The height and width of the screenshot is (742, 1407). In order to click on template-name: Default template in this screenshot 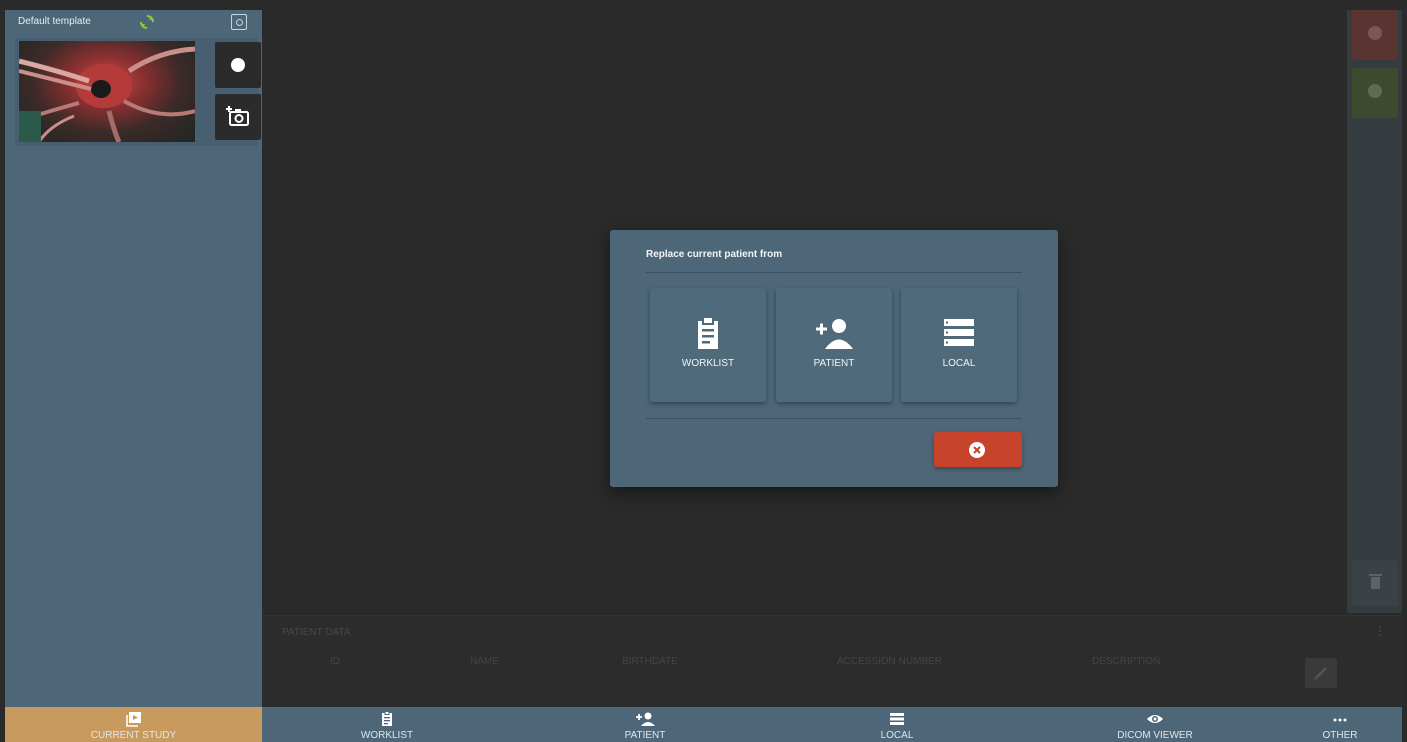, I will do `click(54, 21)`.